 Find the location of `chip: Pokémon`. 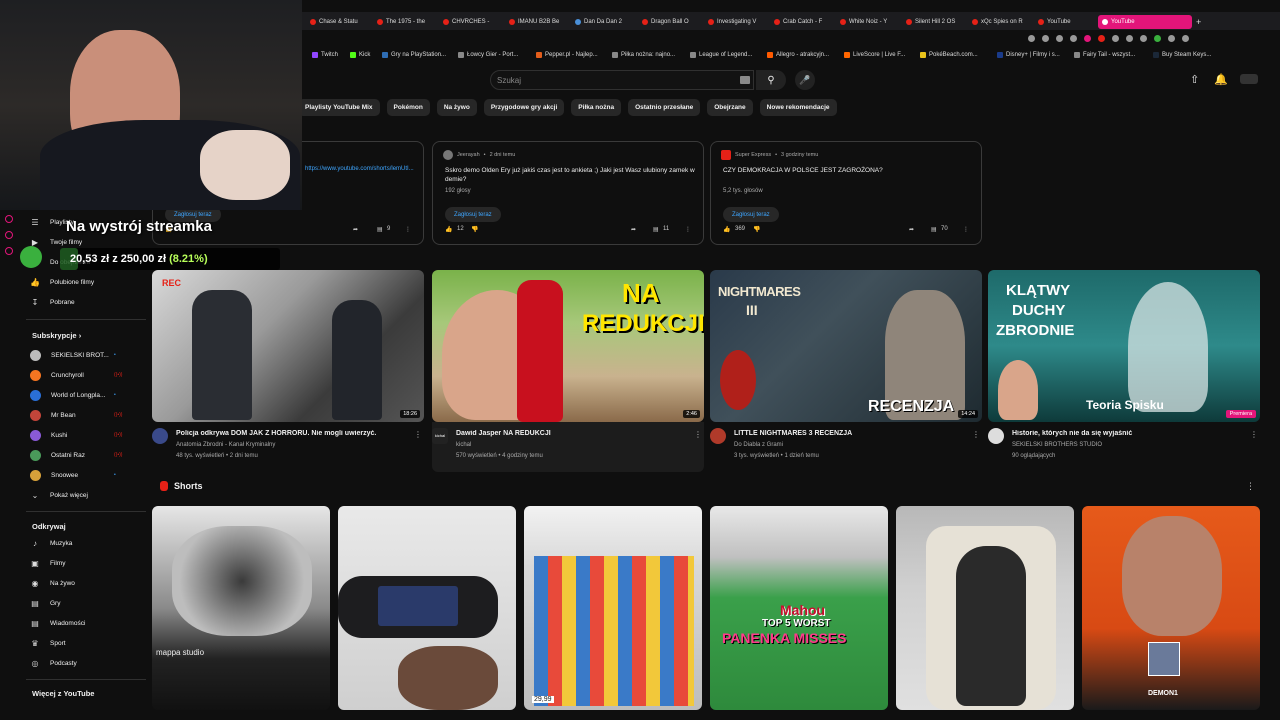

chip: Pokémon is located at coordinates (408, 107).